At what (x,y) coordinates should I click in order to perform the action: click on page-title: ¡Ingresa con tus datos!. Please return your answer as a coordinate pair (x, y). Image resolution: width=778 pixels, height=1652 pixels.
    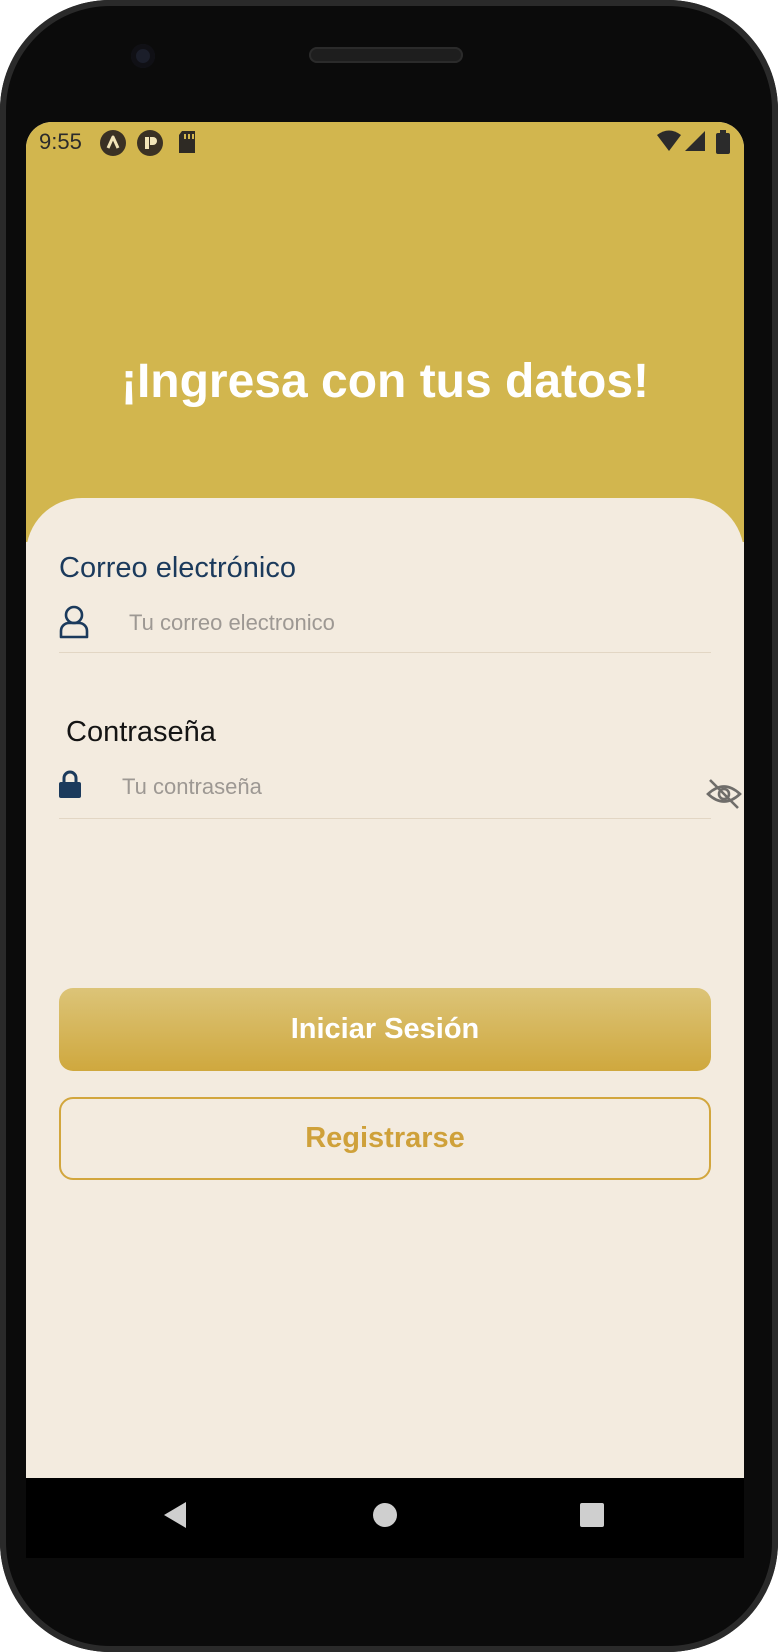
    Looking at the image, I should click on (385, 381).